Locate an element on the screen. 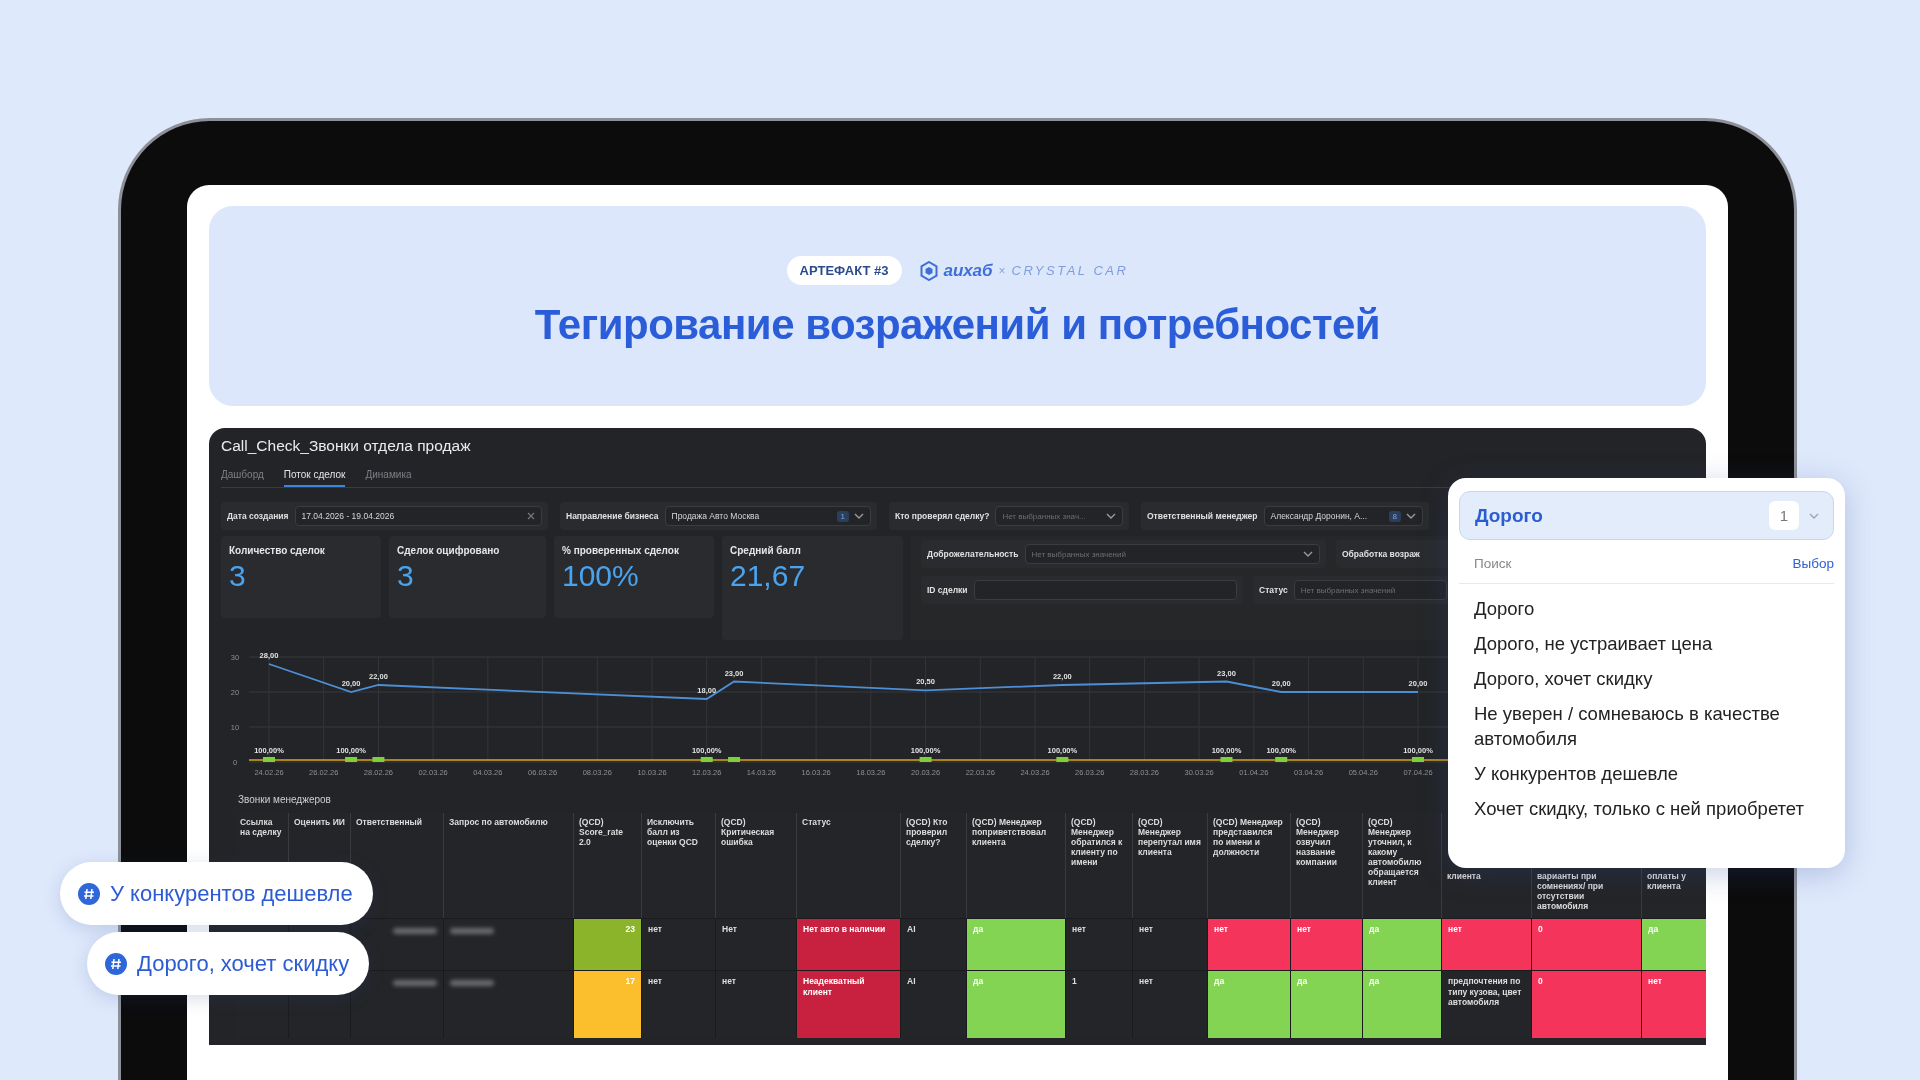  header-text: (QCD) Менеджер уточнил, к какому автомобилю обращается клиент is located at coordinates (1395, 852).